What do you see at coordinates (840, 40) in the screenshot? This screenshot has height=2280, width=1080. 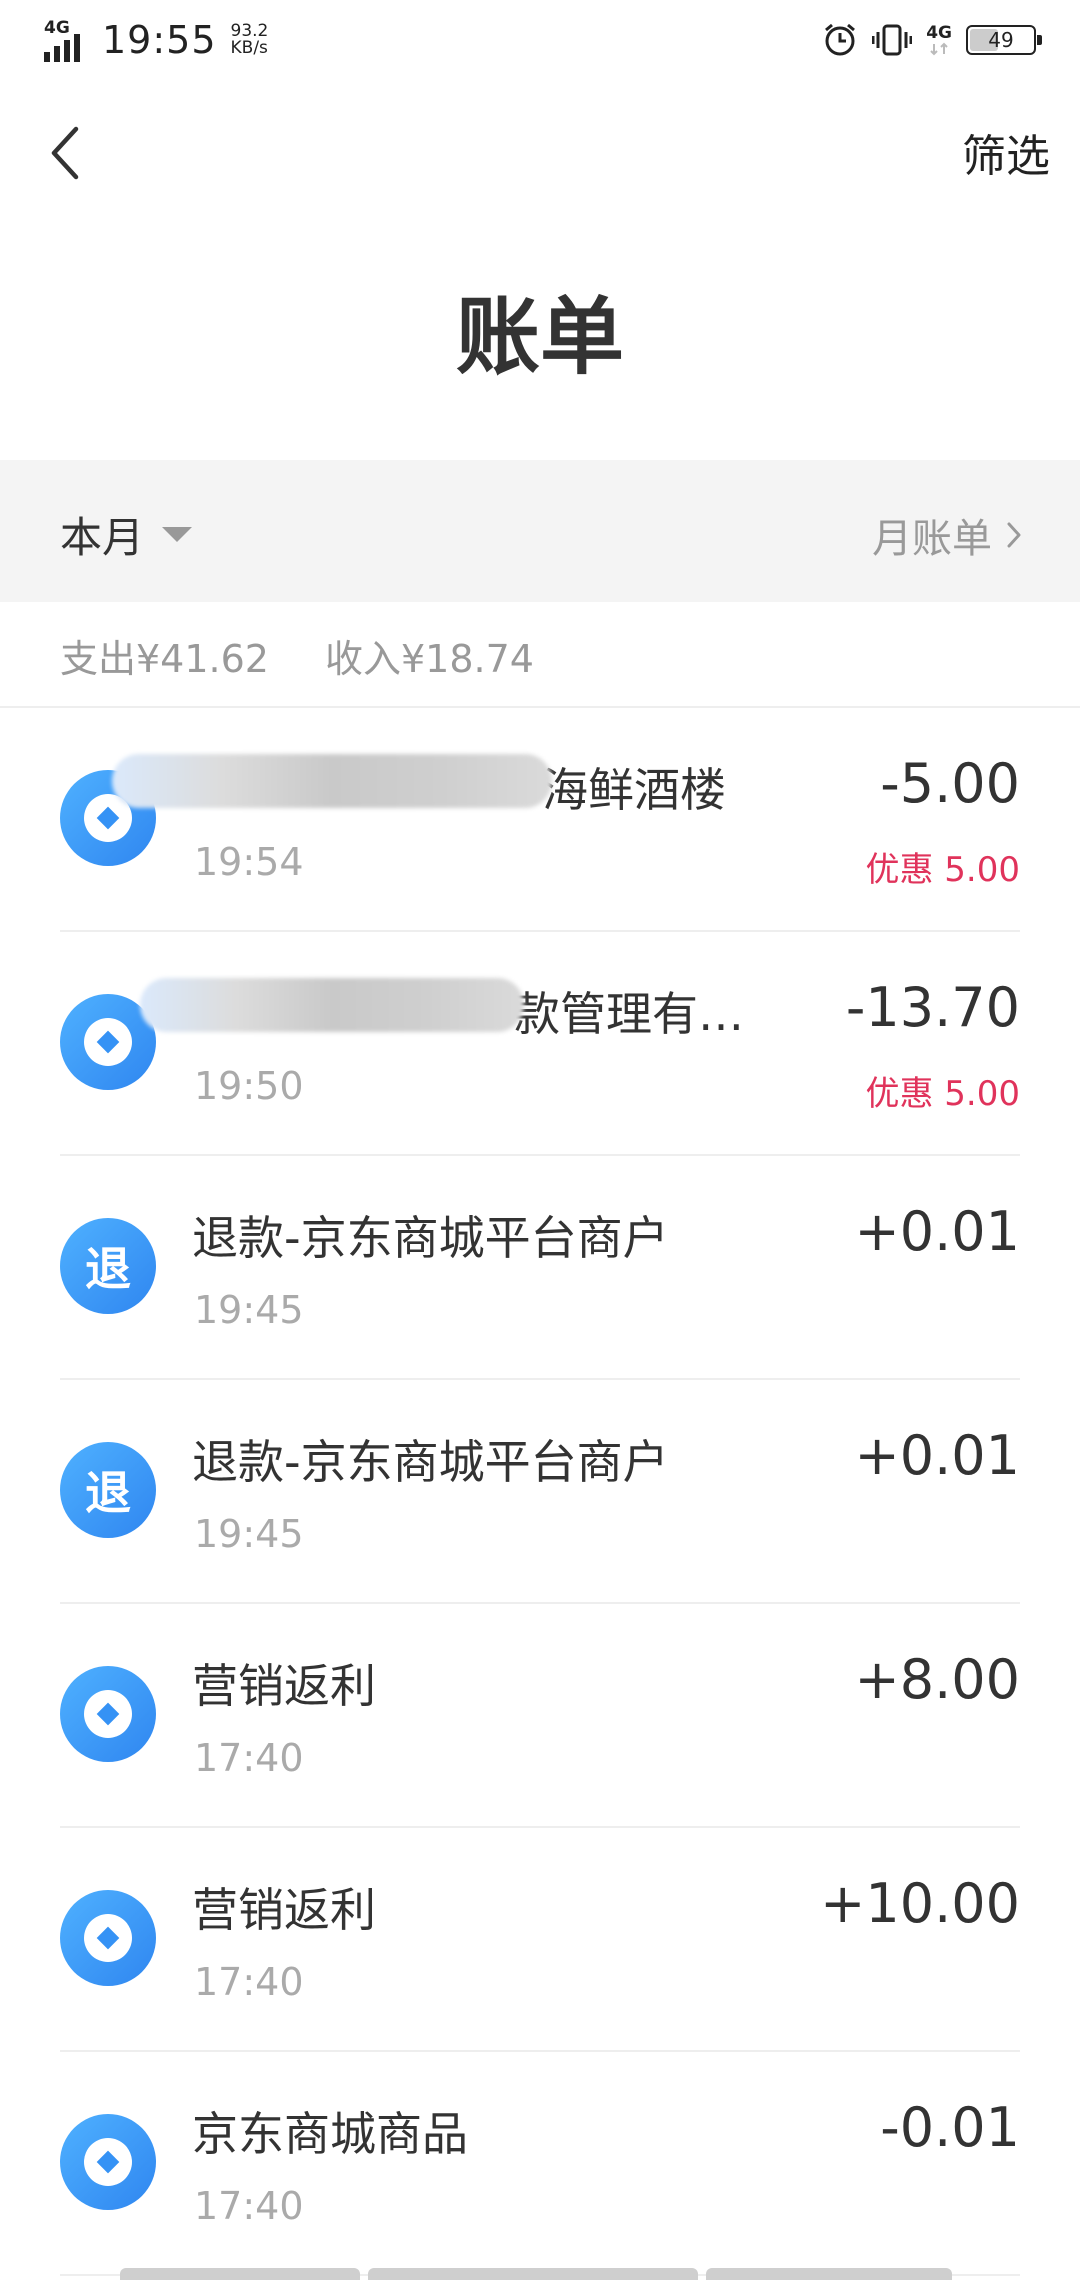 I see `alarm-icon` at bounding box center [840, 40].